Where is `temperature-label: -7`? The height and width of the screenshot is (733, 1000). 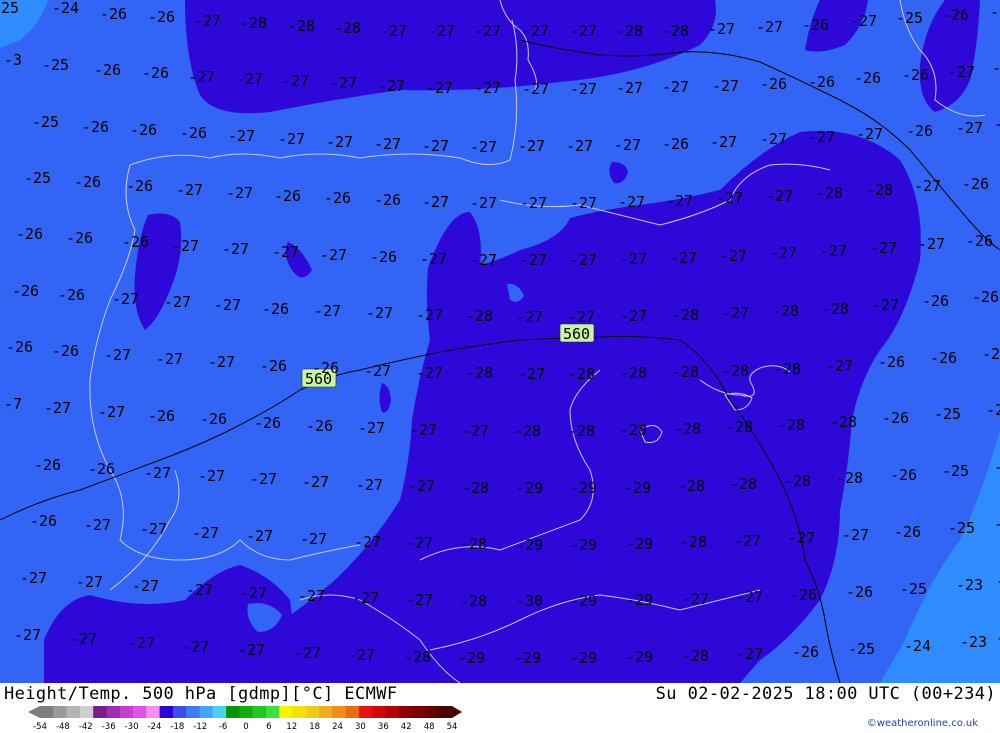 temperature-label: -7 is located at coordinates (13, 404).